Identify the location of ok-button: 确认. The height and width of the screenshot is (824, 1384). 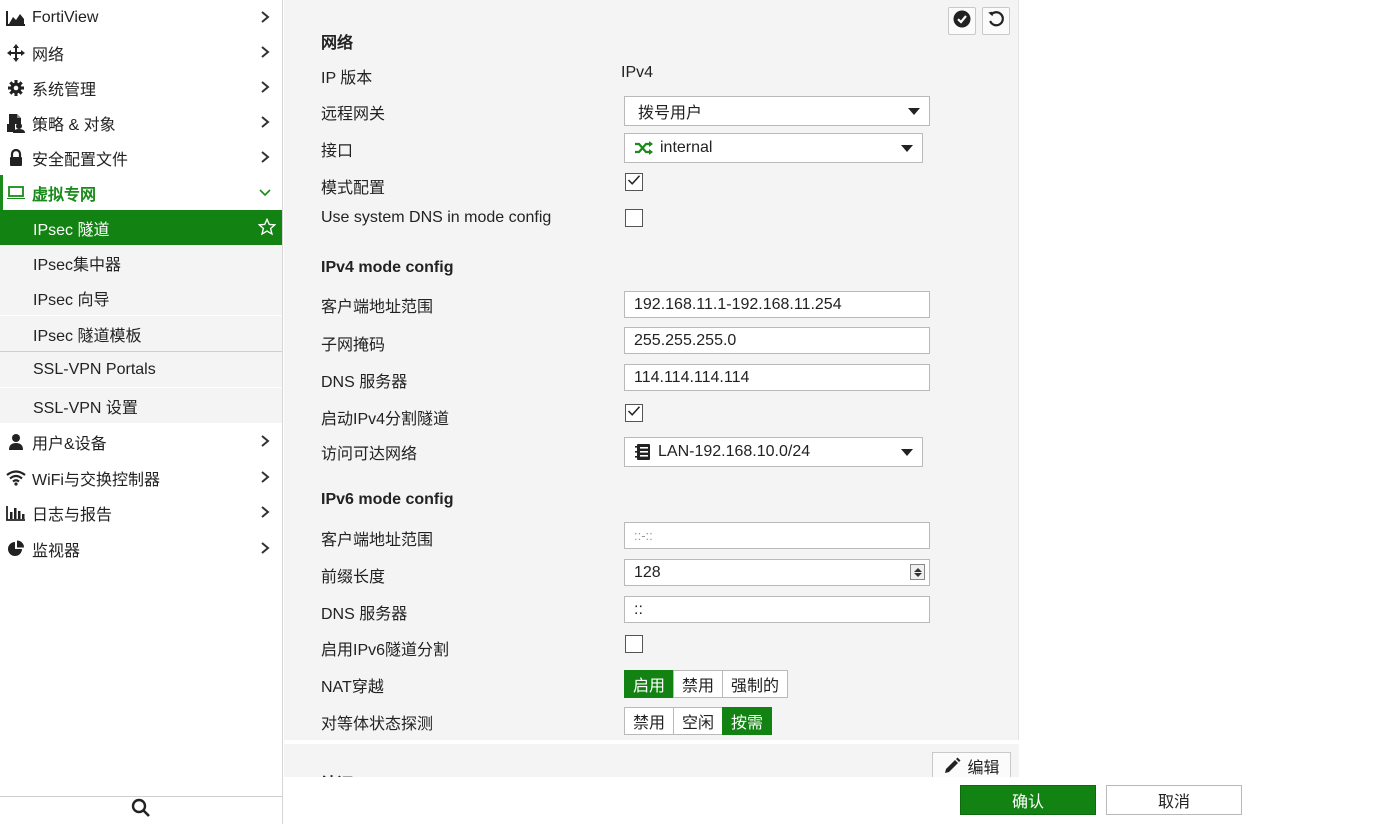
(1028, 800).